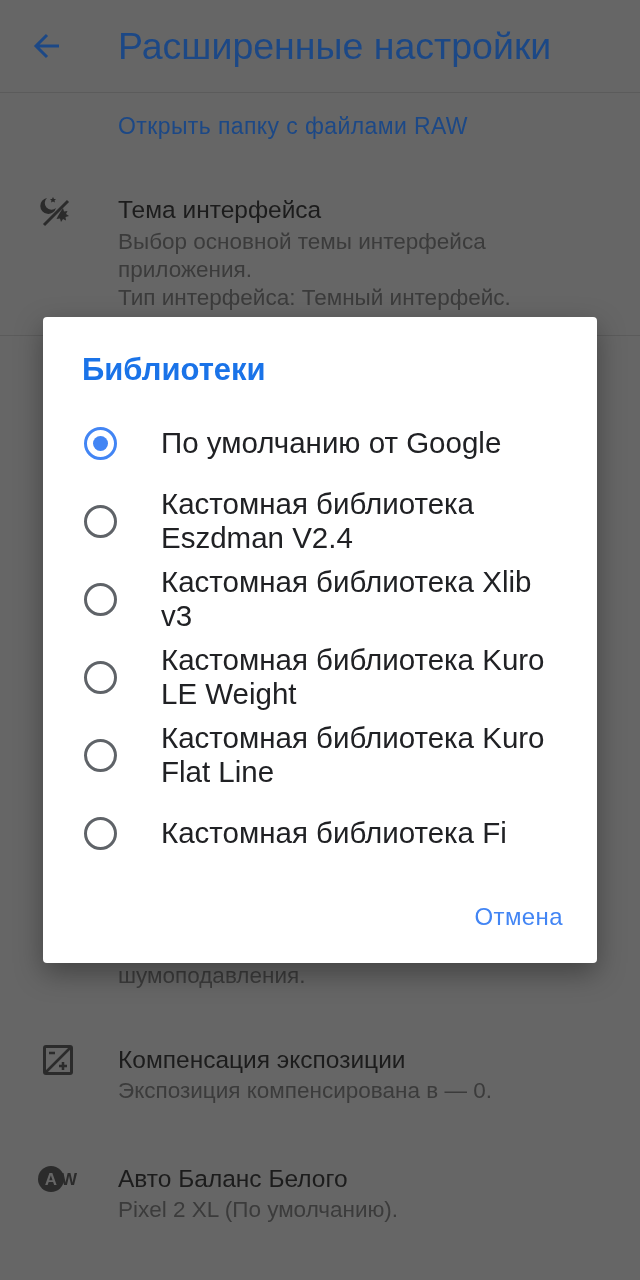  Describe the element at coordinates (362, 521) in the screenshot. I see `option-label: Кастомная библиотека Eszdman V2.4` at that location.